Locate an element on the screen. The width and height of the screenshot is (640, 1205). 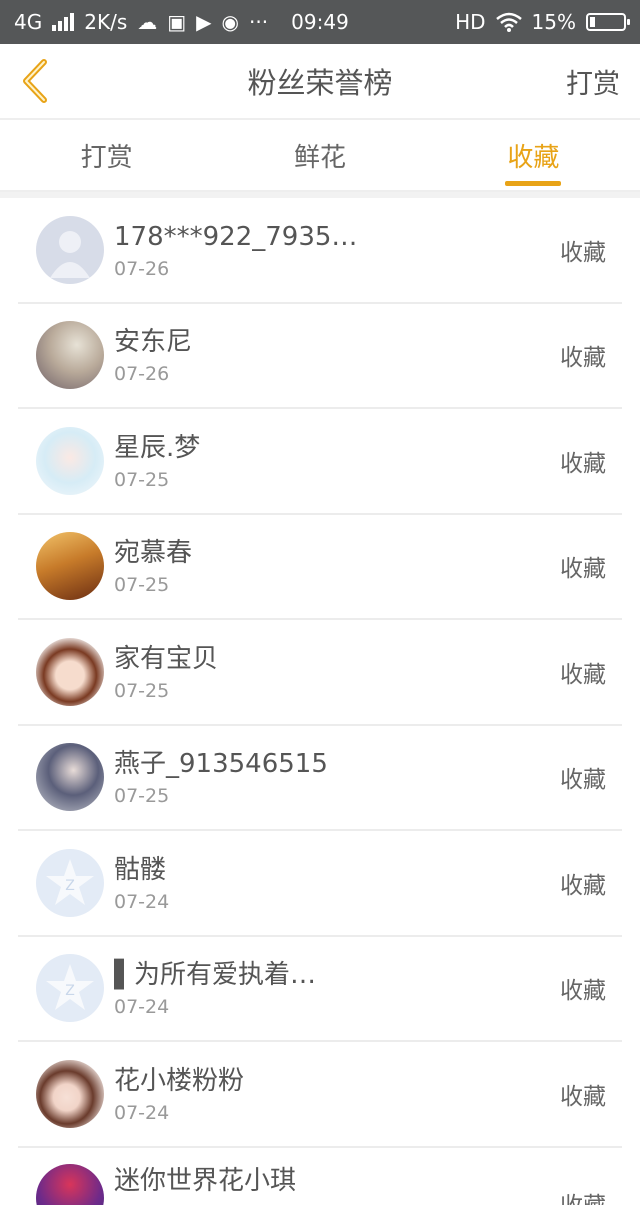
fan-name: 星辰.梦 is located at coordinates (157, 447).